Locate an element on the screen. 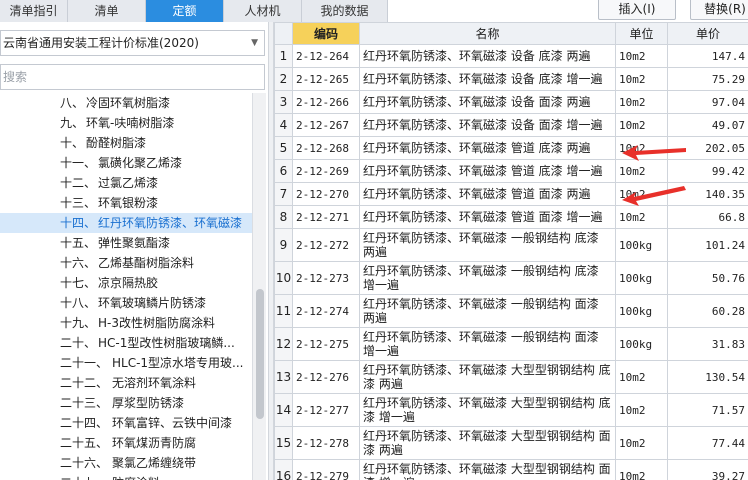 The height and width of the screenshot is (480, 748). cell-code: 2-12-277 is located at coordinates (326, 410).